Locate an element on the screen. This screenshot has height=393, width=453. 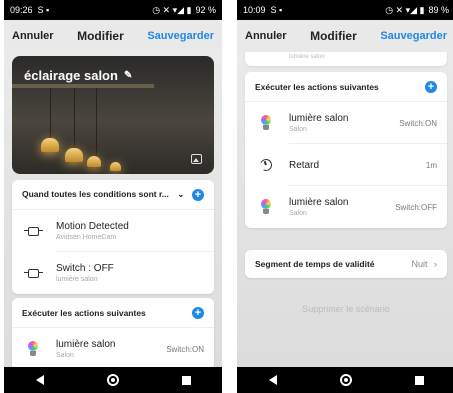
delay-value: 1m is located at coordinates (431, 165).